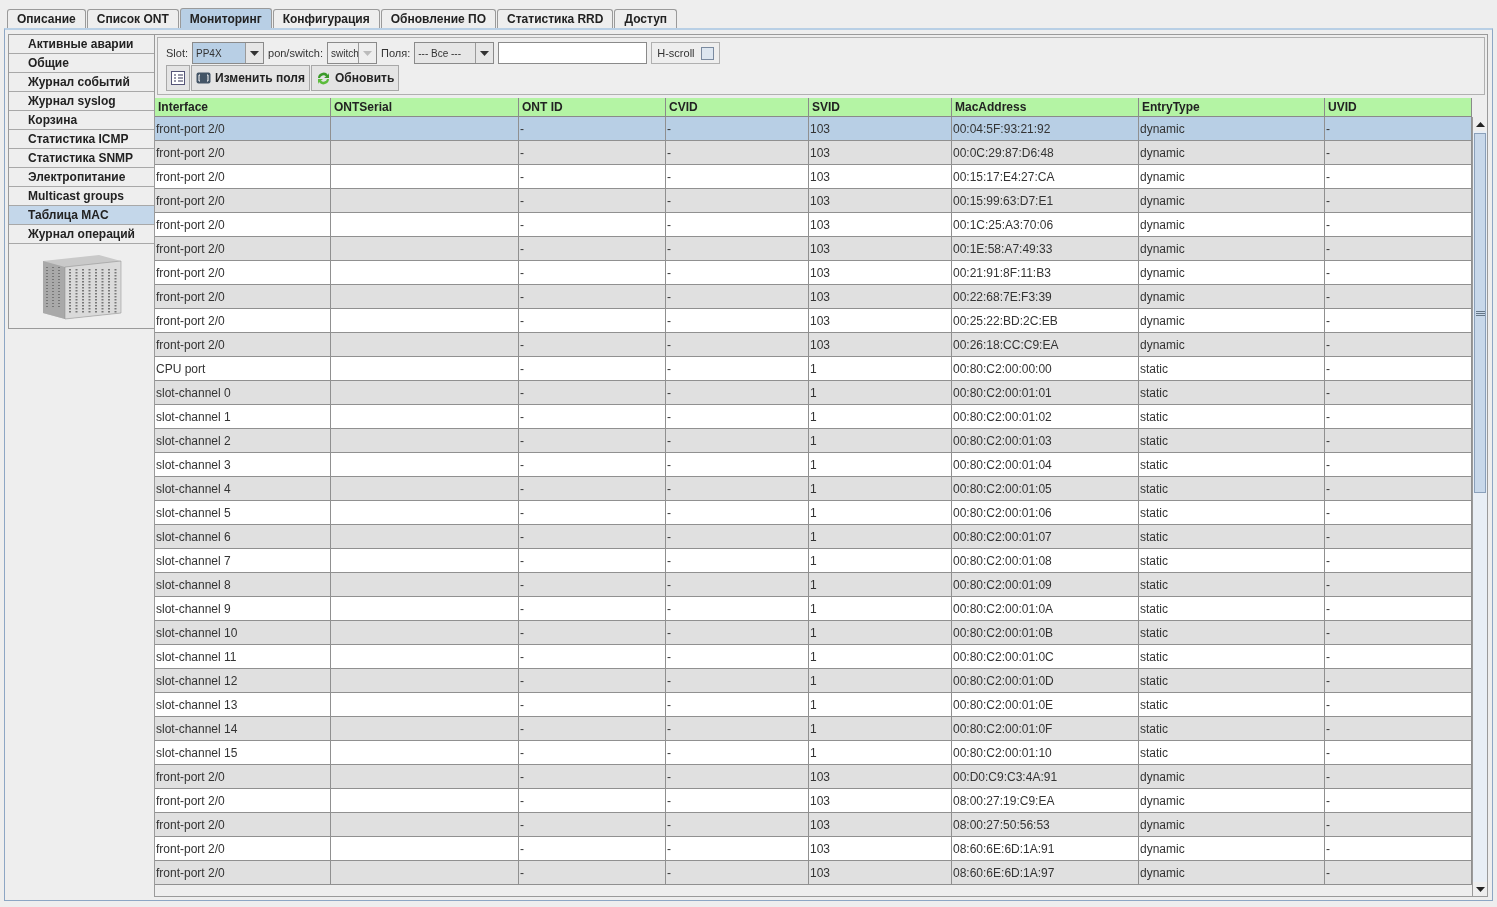 The width and height of the screenshot is (1497, 907). Describe the element at coordinates (1045, 345) in the screenshot. I see `table-cell: 00:26:18:CC:C9:EA` at that location.